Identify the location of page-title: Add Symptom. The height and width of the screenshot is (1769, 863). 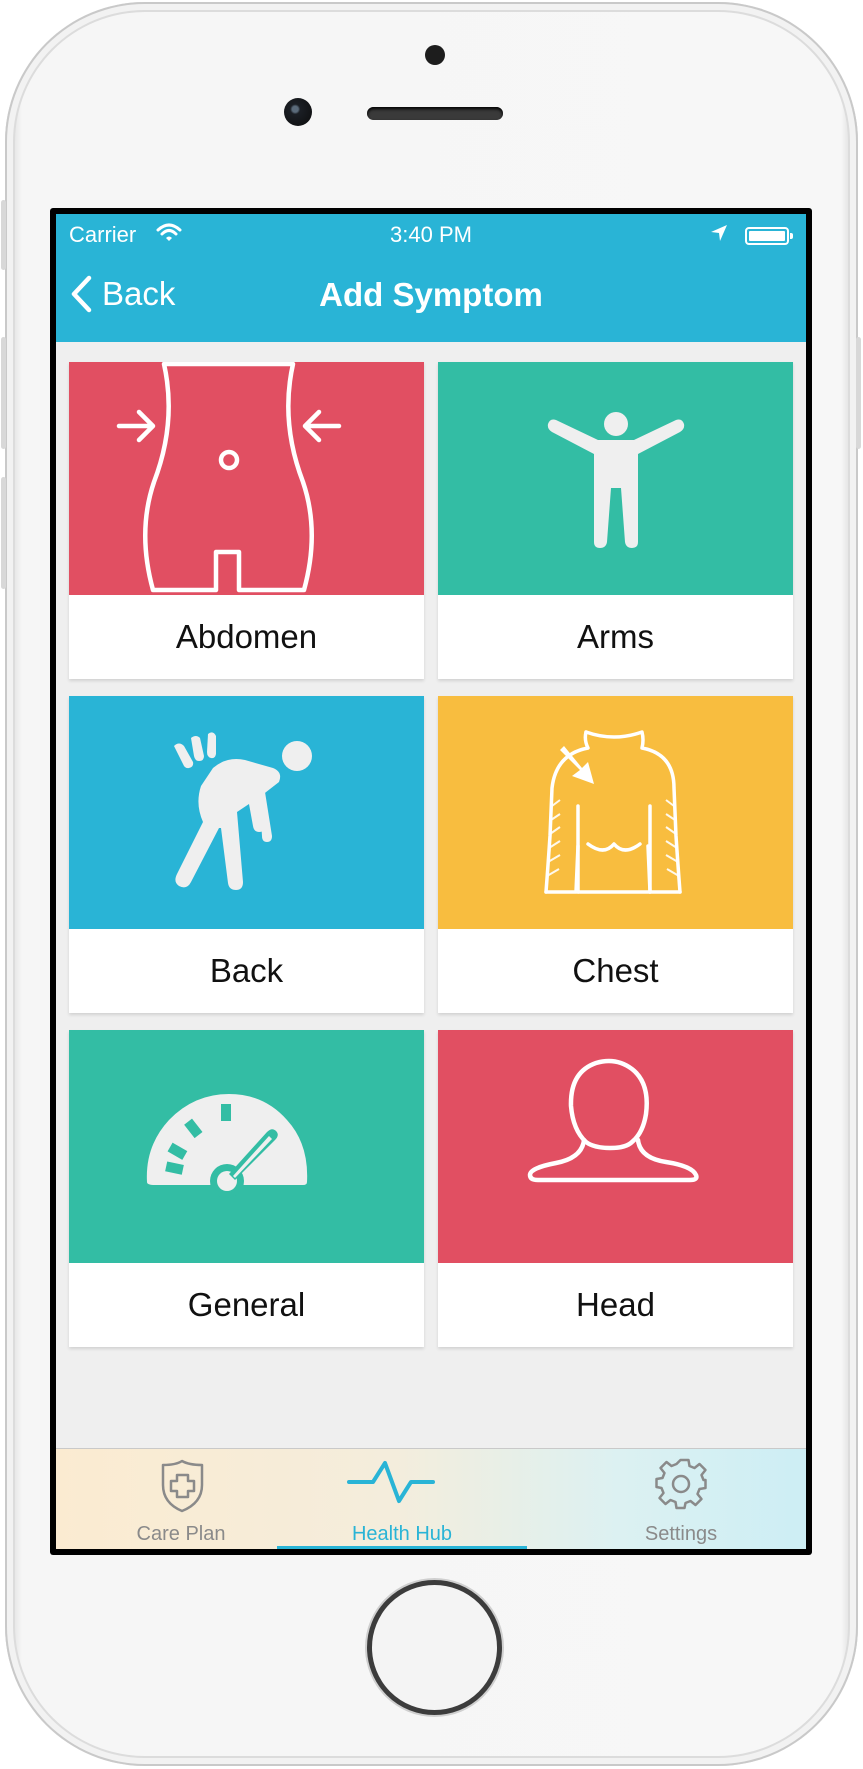
(431, 294).